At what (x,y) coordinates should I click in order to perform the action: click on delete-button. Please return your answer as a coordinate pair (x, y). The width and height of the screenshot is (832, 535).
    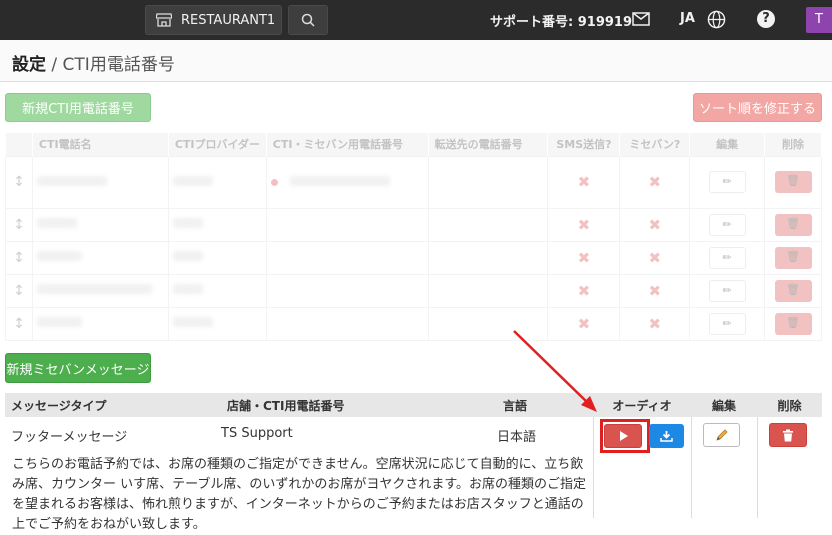
    Looking at the image, I should click on (788, 435).